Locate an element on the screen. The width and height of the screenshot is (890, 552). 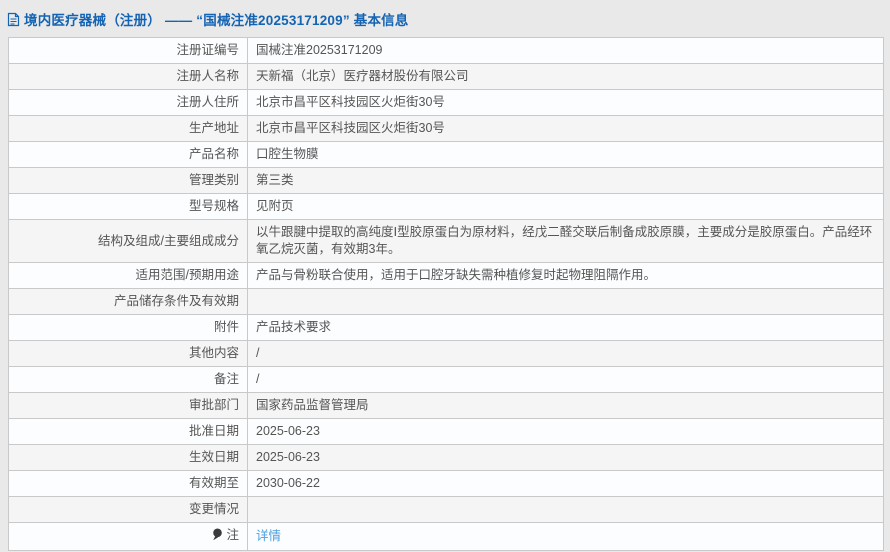
table-row: 批准日期 2025-06-23 is located at coordinates (446, 431).